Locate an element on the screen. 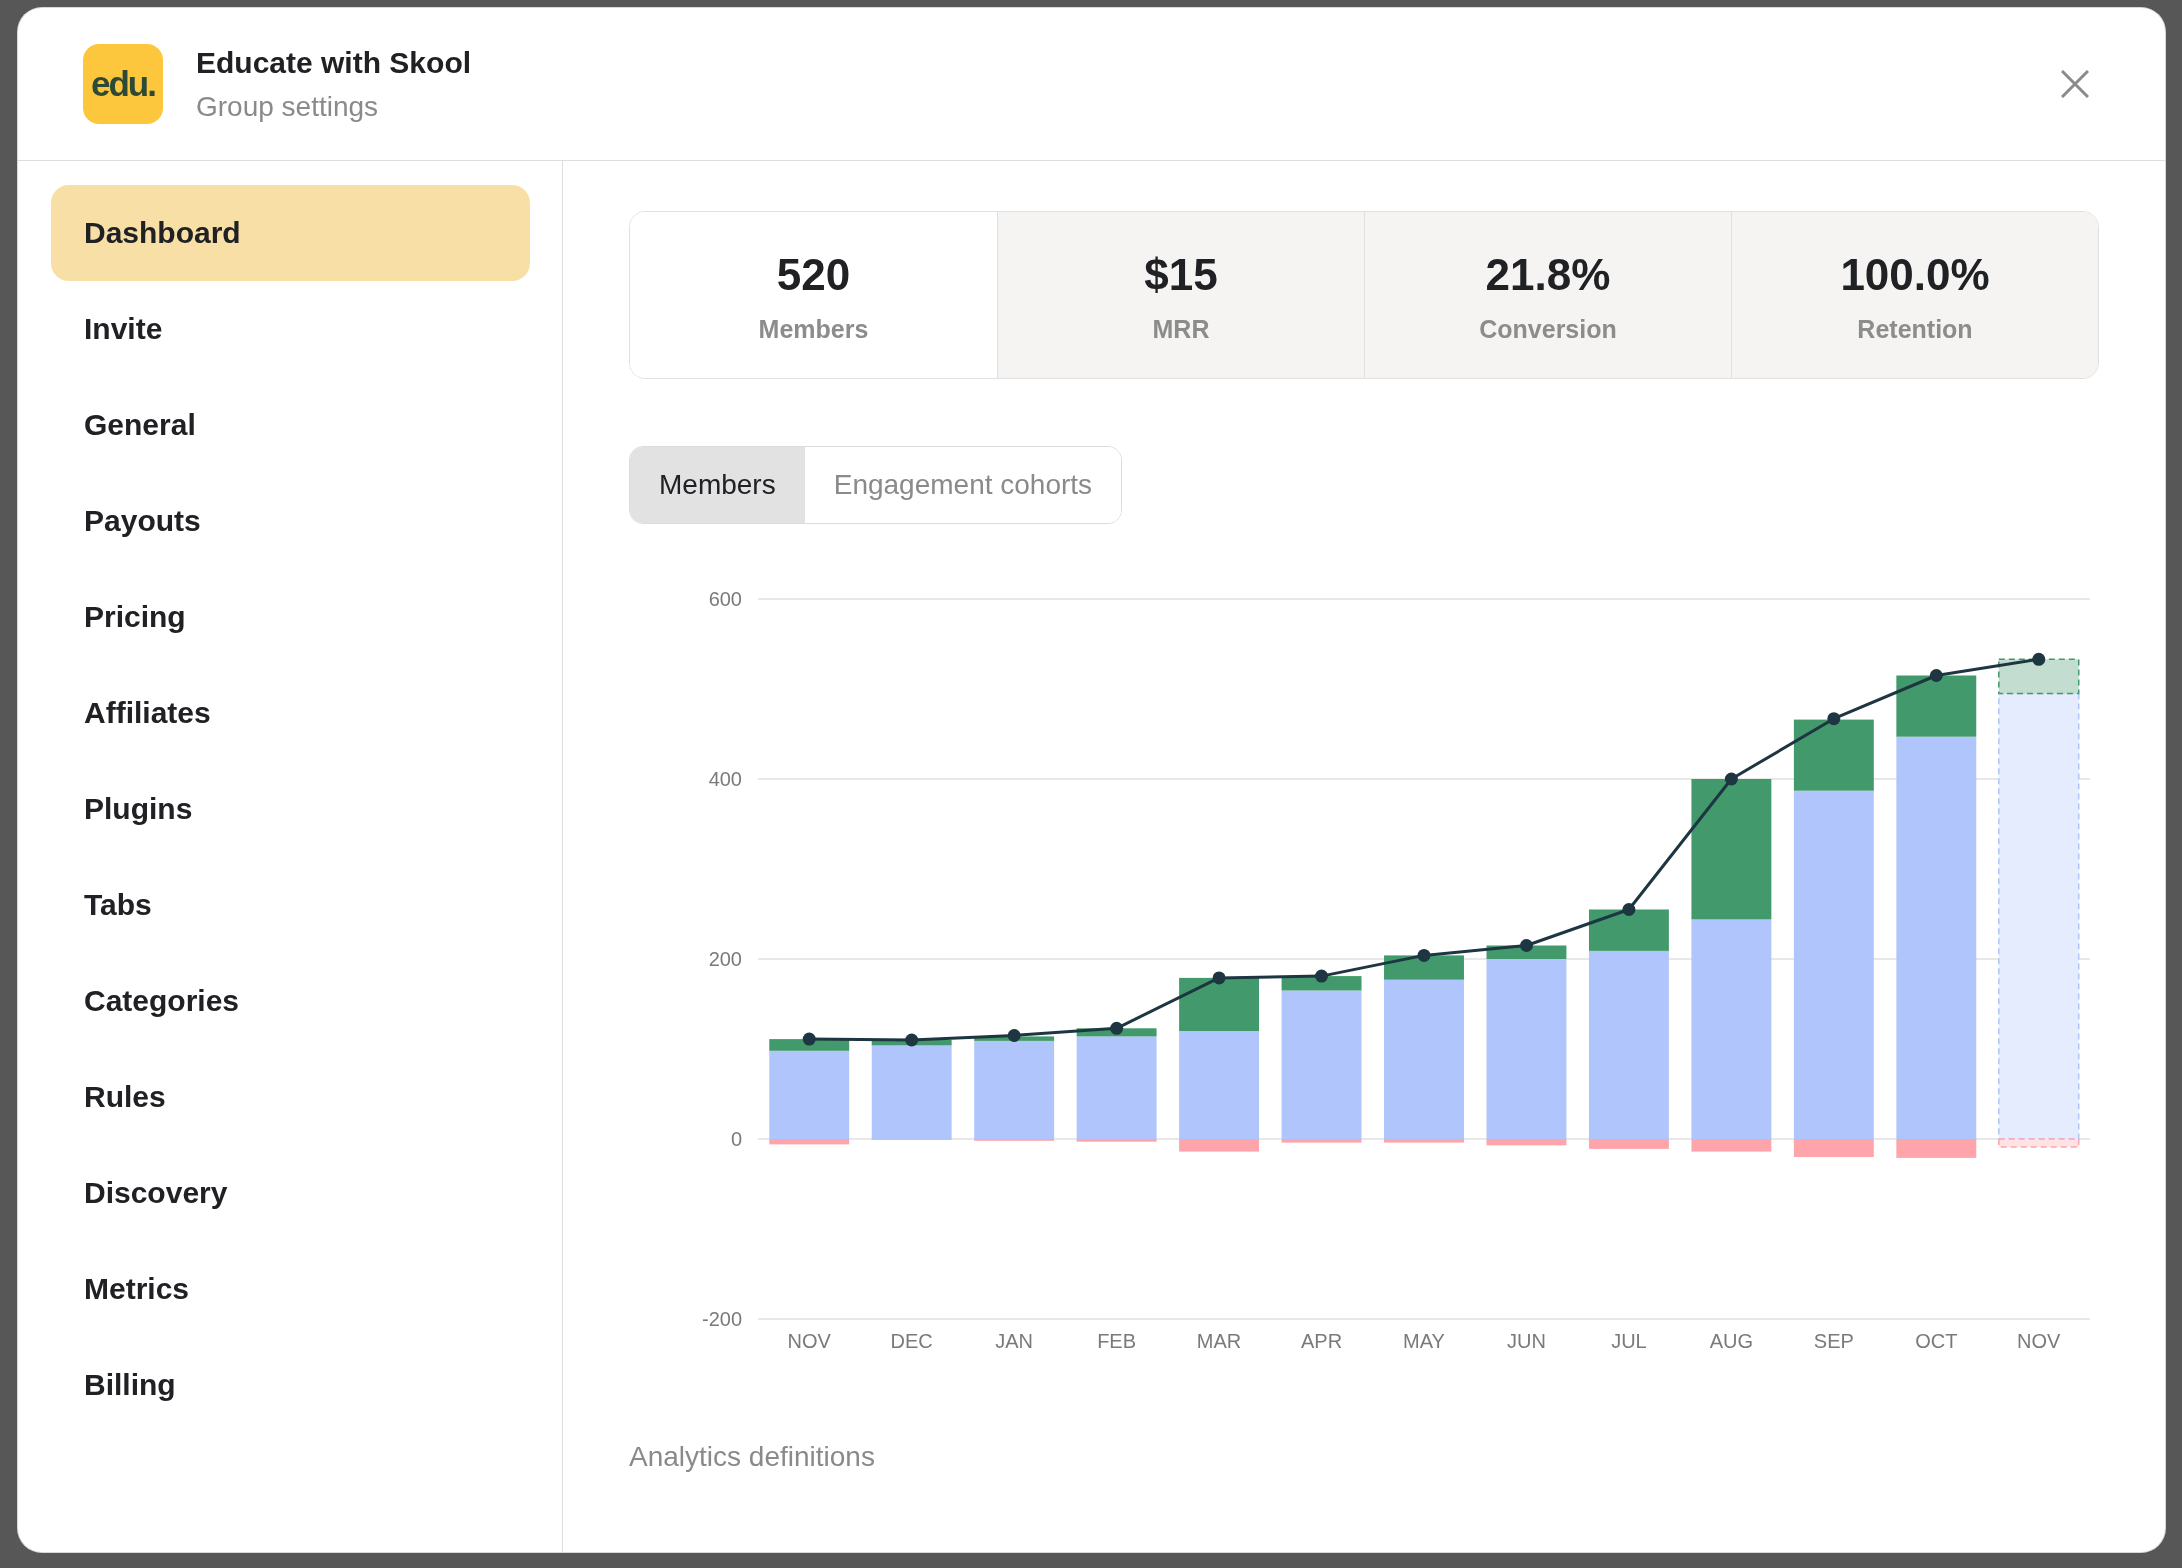 Image resolution: width=2182 pixels, height=1568 pixels. stat-label: MRR is located at coordinates (1181, 329).